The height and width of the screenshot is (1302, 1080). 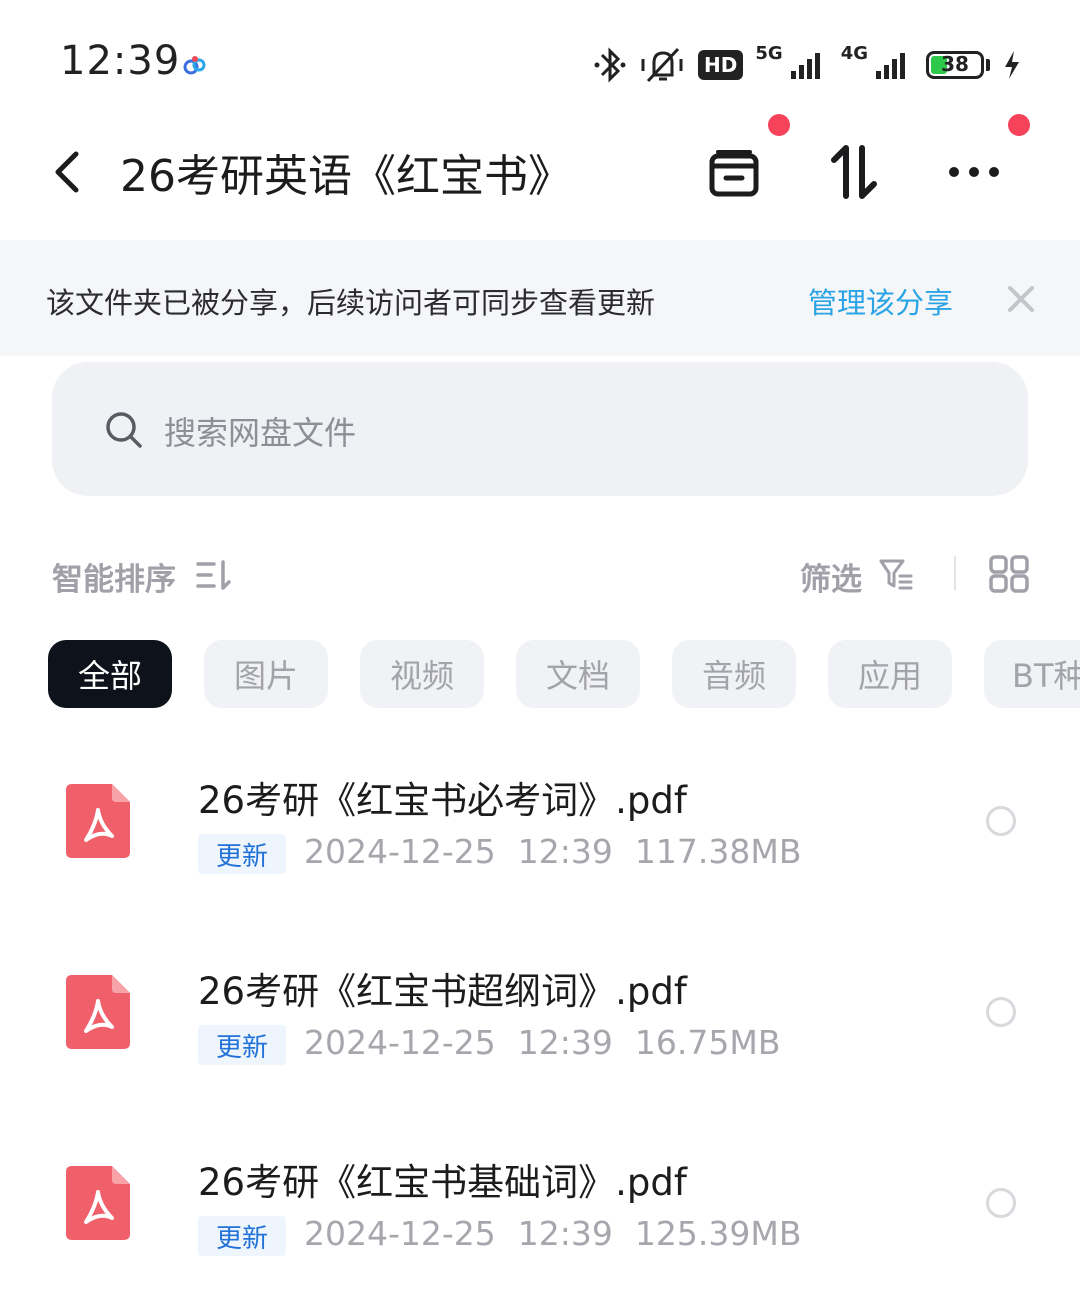 I want to click on category-bt: BT种子, so click(x=1032, y=674).